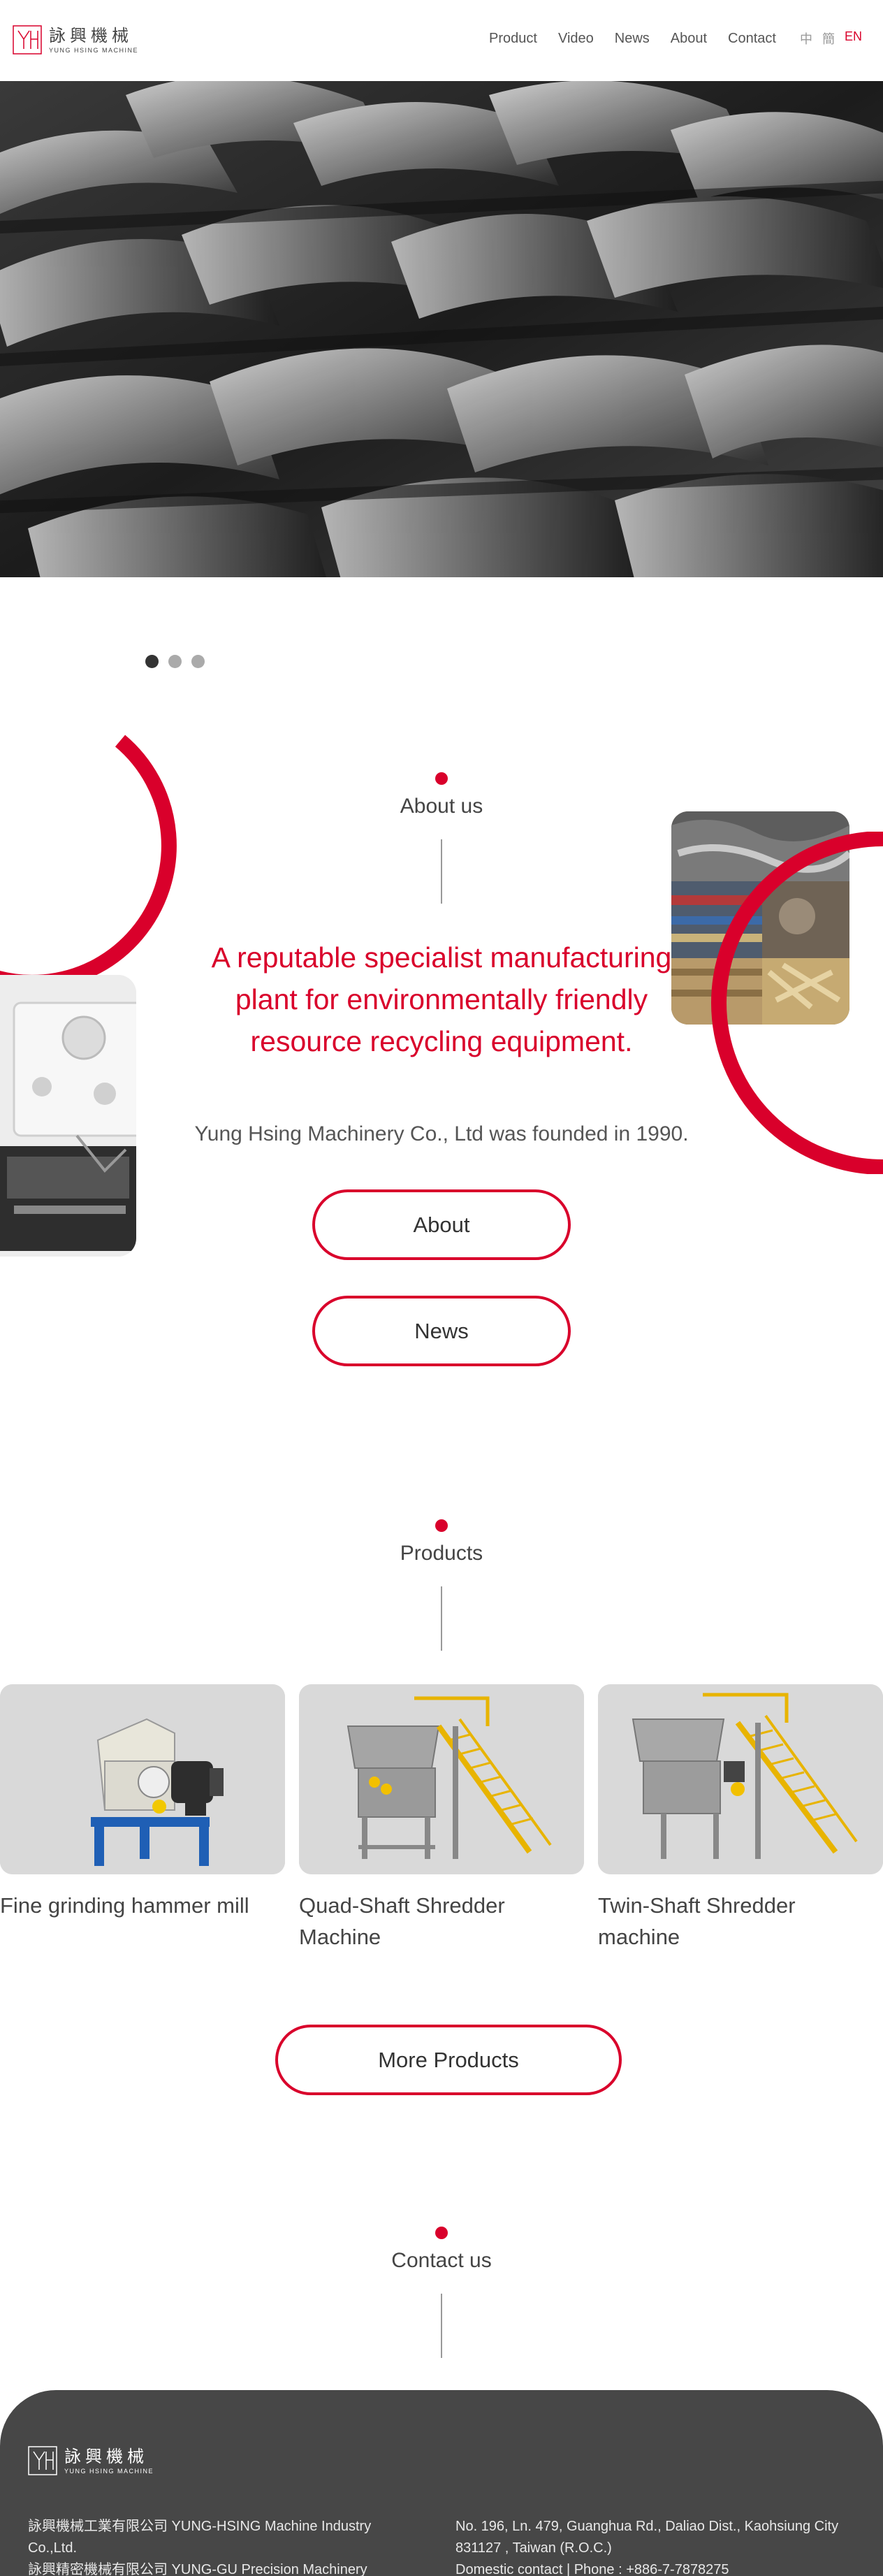  What do you see at coordinates (441, 1779) in the screenshot?
I see `quad-shaft-shredder-image` at bounding box center [441, 1779].